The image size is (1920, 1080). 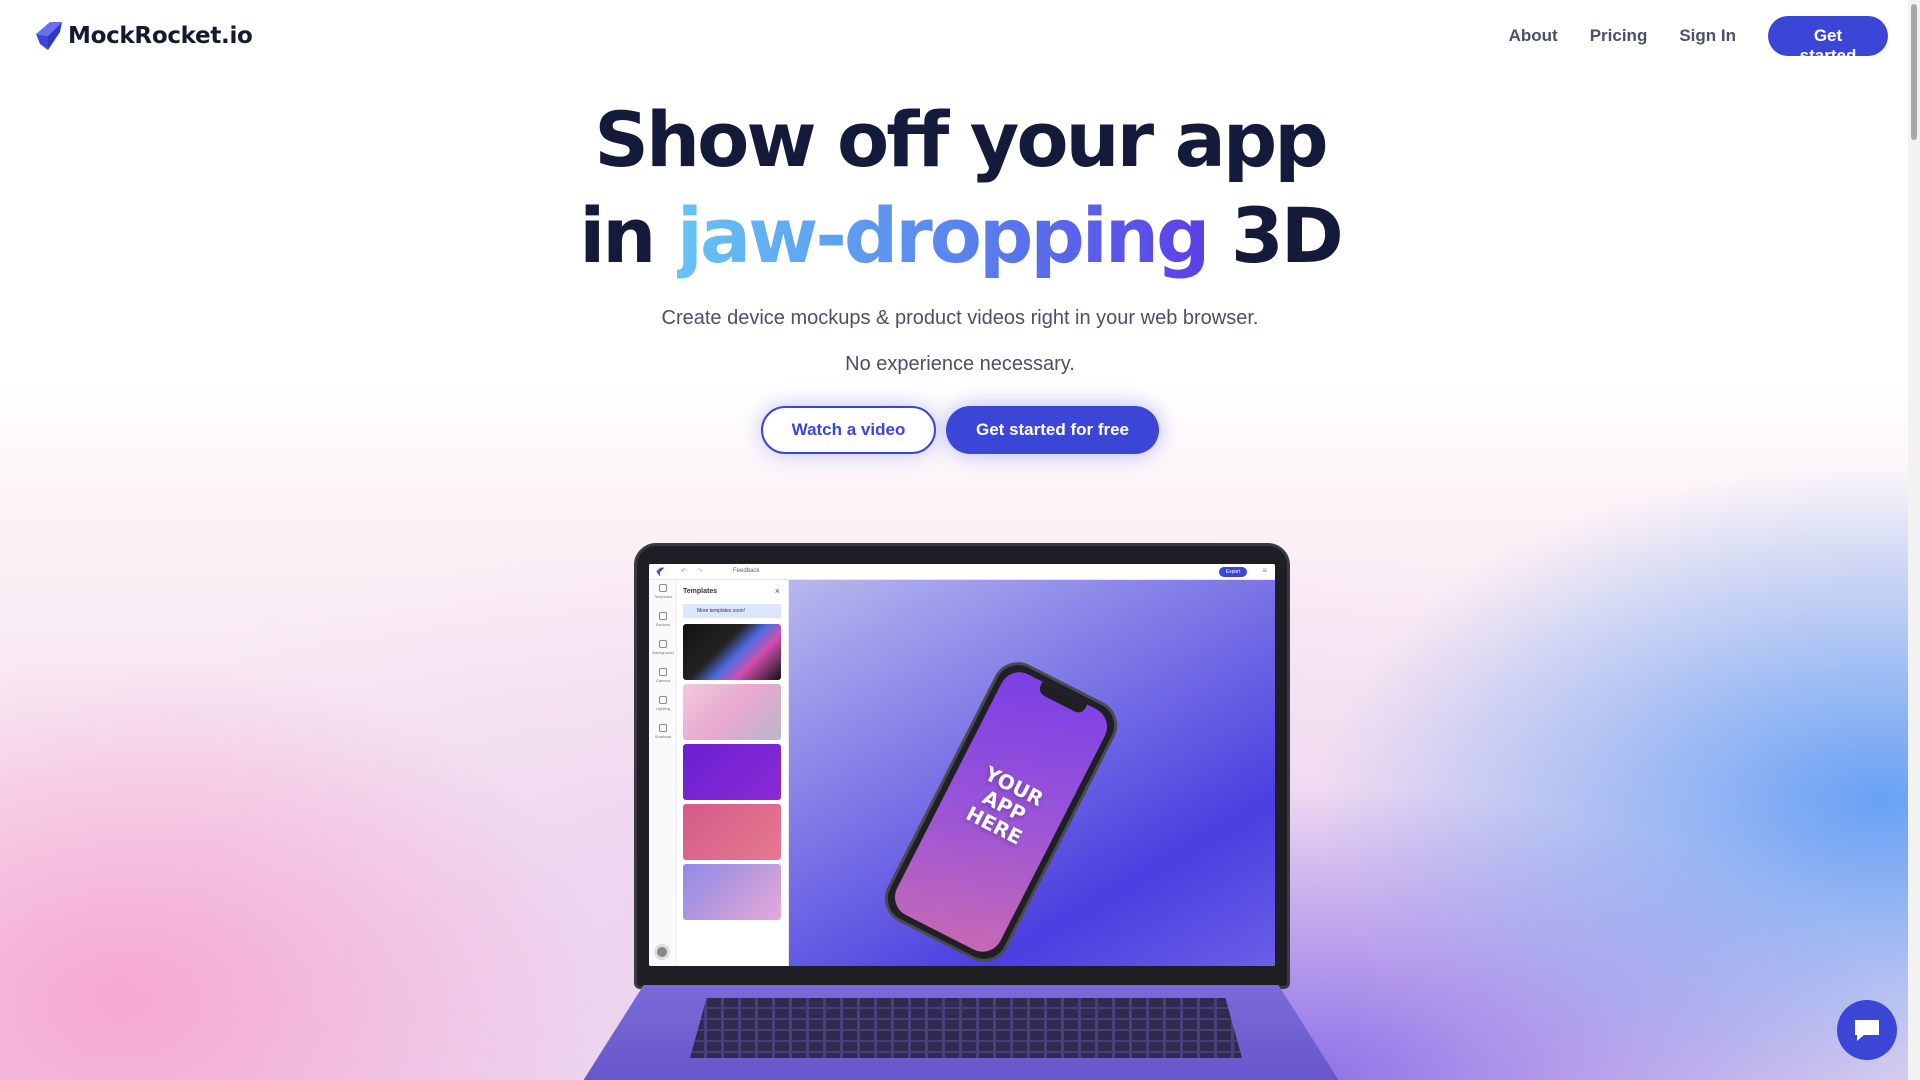 I want to click on rail-item-label: Camera, so click(x=663, y=680).